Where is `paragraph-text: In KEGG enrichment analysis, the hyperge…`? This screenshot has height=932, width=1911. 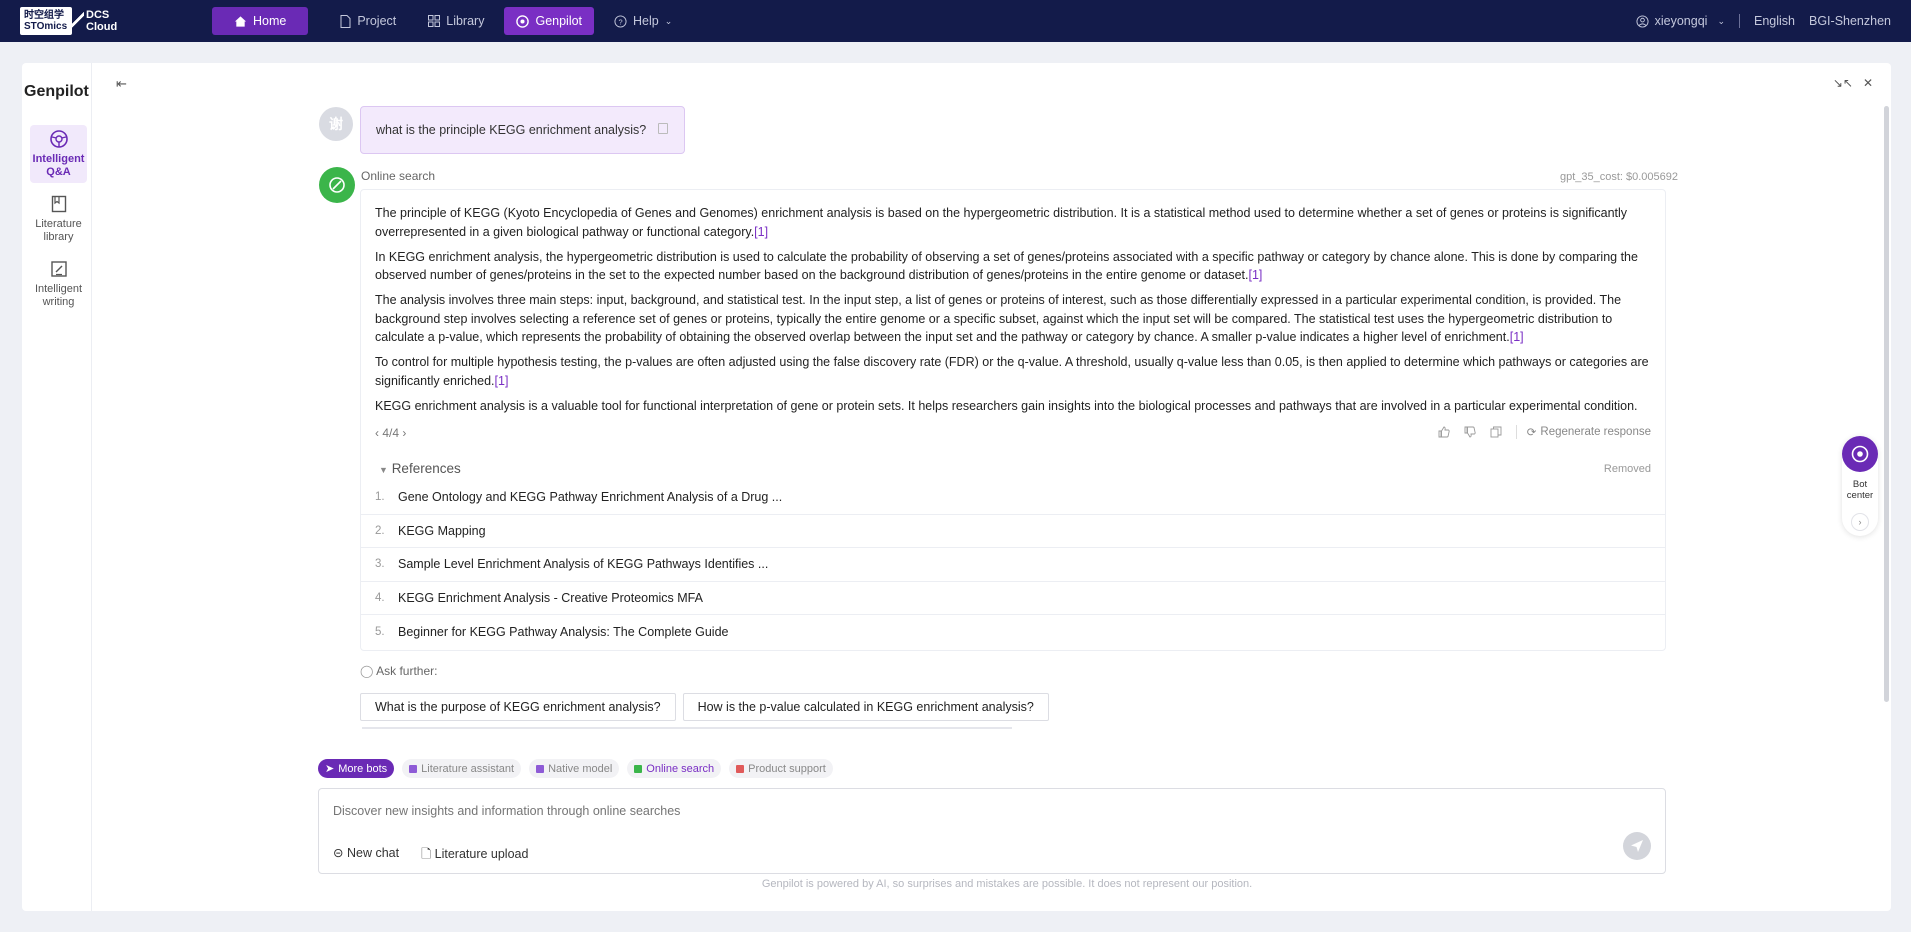
paragraph-text: In KEGG enrichment analysis, the hyperge… is located at coordinates (1006, 266).